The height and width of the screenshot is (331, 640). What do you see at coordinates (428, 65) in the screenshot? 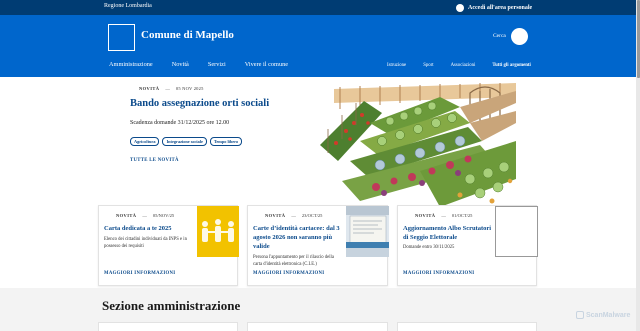
I see `topic-sport: Sport` at bounding box center [428, 65].